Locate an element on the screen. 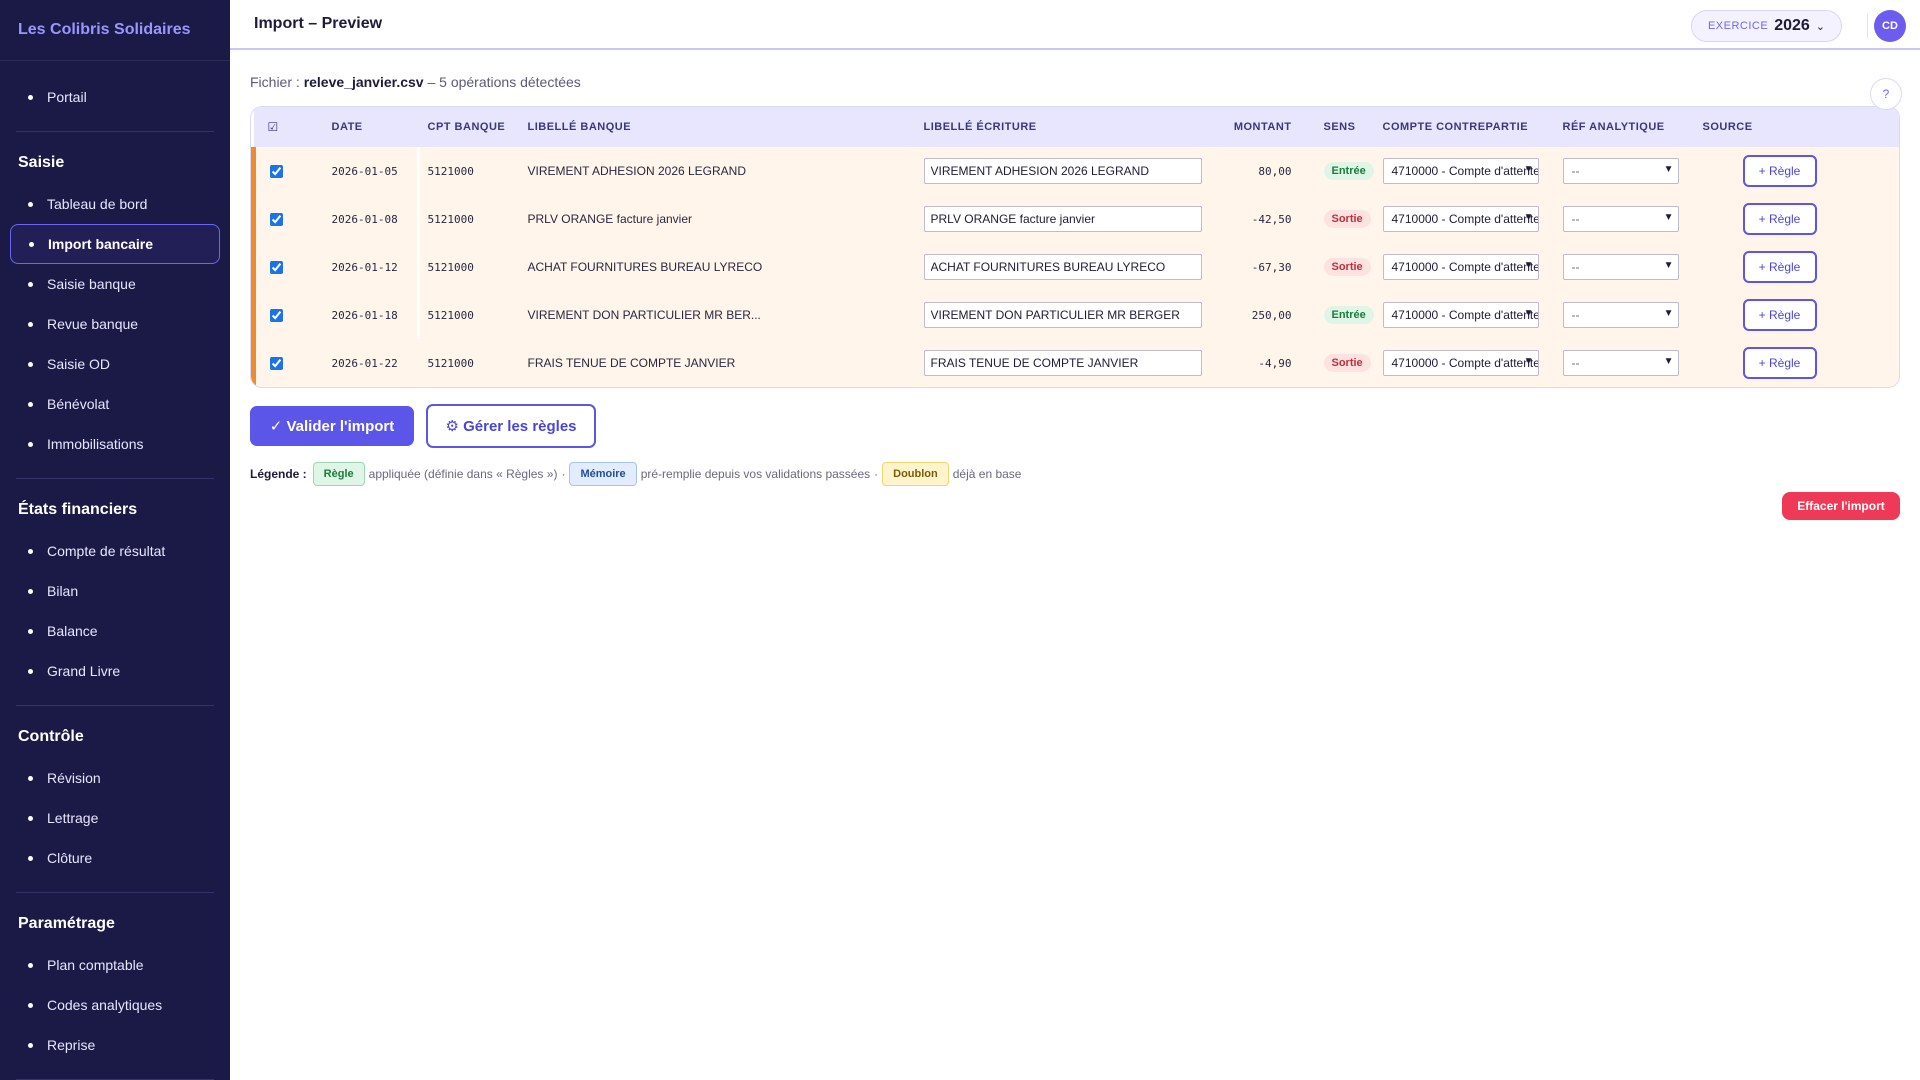 The height and width of the screenshot is (1080, 1920). row-cell-source: + Règle is located at coordinates (1797, 363).